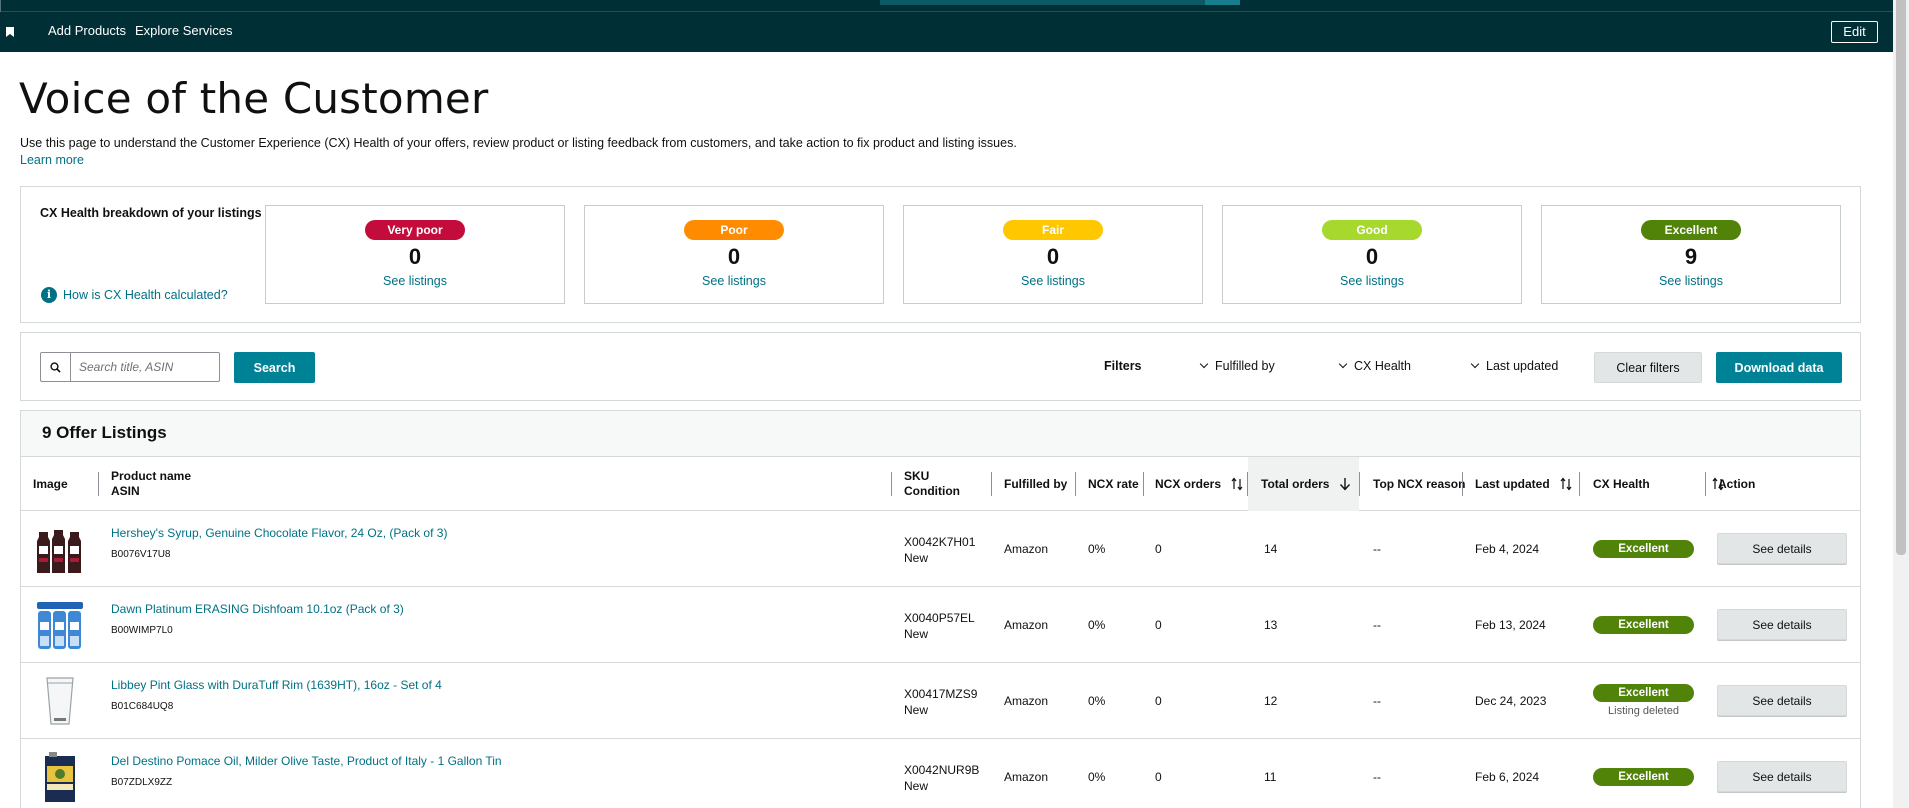 This screenshot has height=808, width=1909. I want to click on cx-health-title: CX Health breakdown of your listings, so click(151, 213).